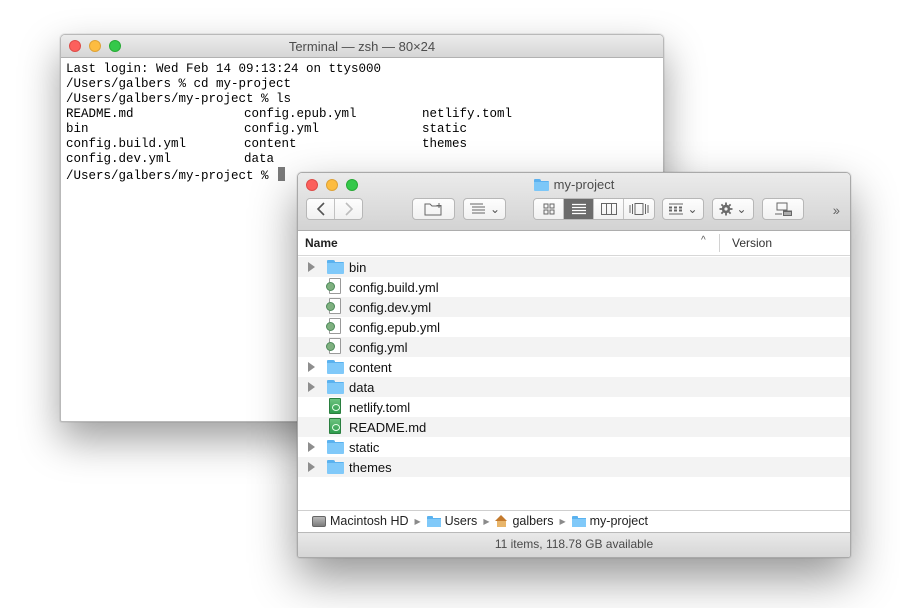 The height and width of the screenshot is (608, 900). I want to click on list-view-icon, so click(578, 209).